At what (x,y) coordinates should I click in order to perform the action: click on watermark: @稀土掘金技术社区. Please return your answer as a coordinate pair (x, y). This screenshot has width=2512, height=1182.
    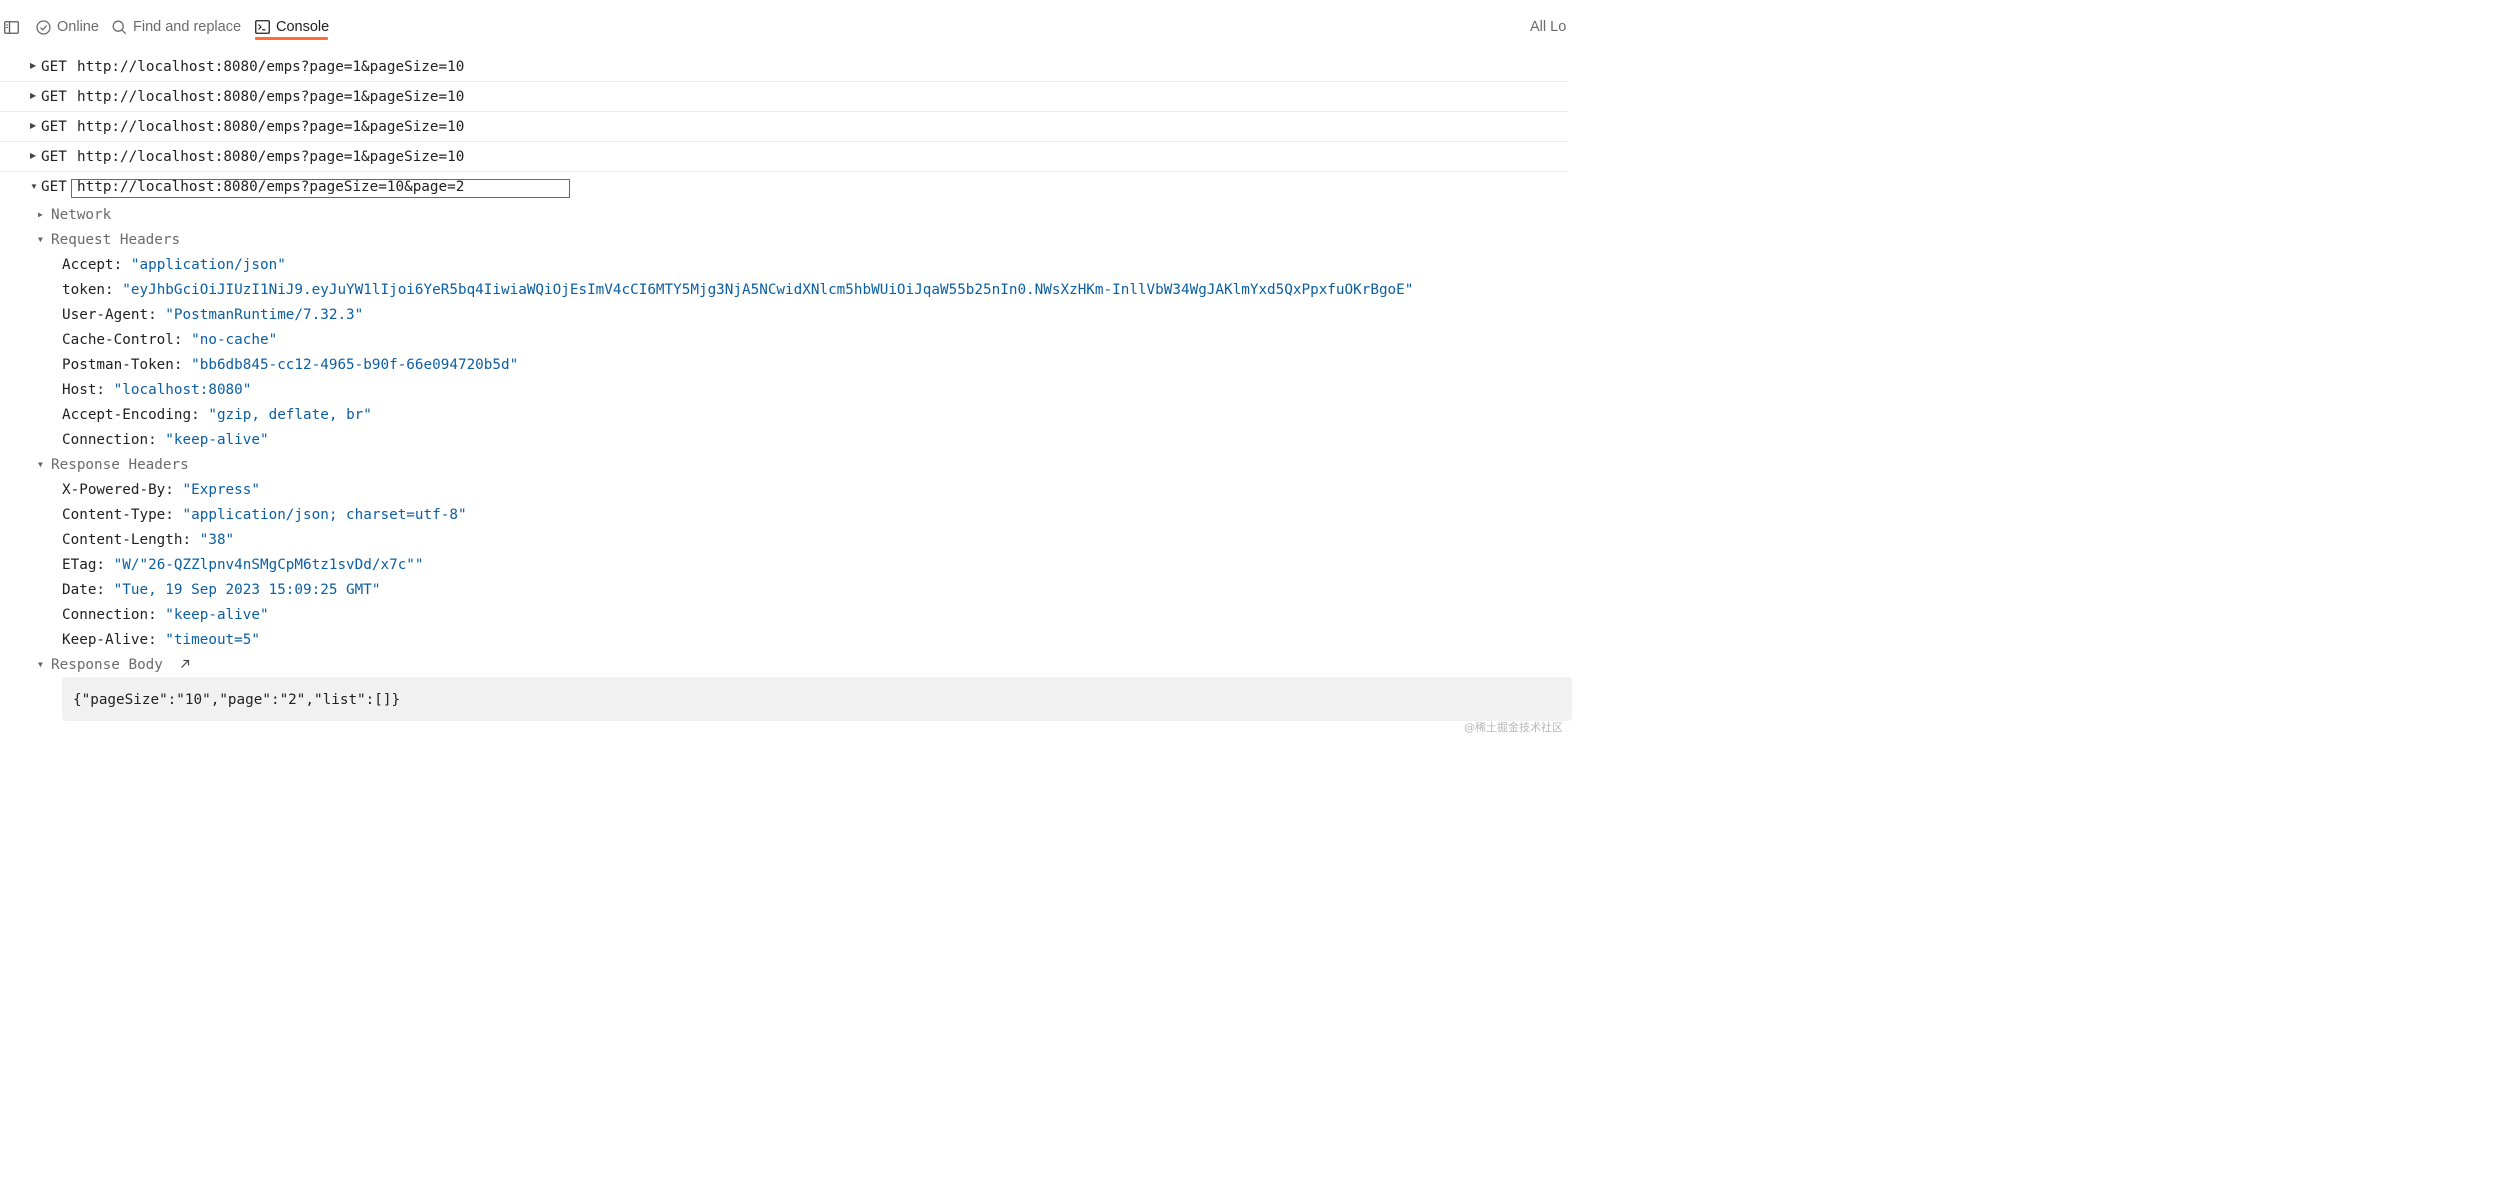
    Looking at the image, I should click on (1513, 727).